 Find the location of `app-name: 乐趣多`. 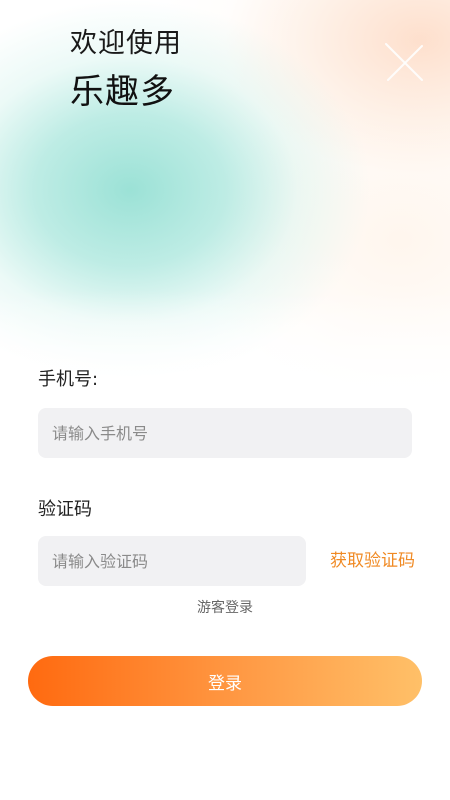

app-name: 乐趣多 is located at coordinates (122, 92).